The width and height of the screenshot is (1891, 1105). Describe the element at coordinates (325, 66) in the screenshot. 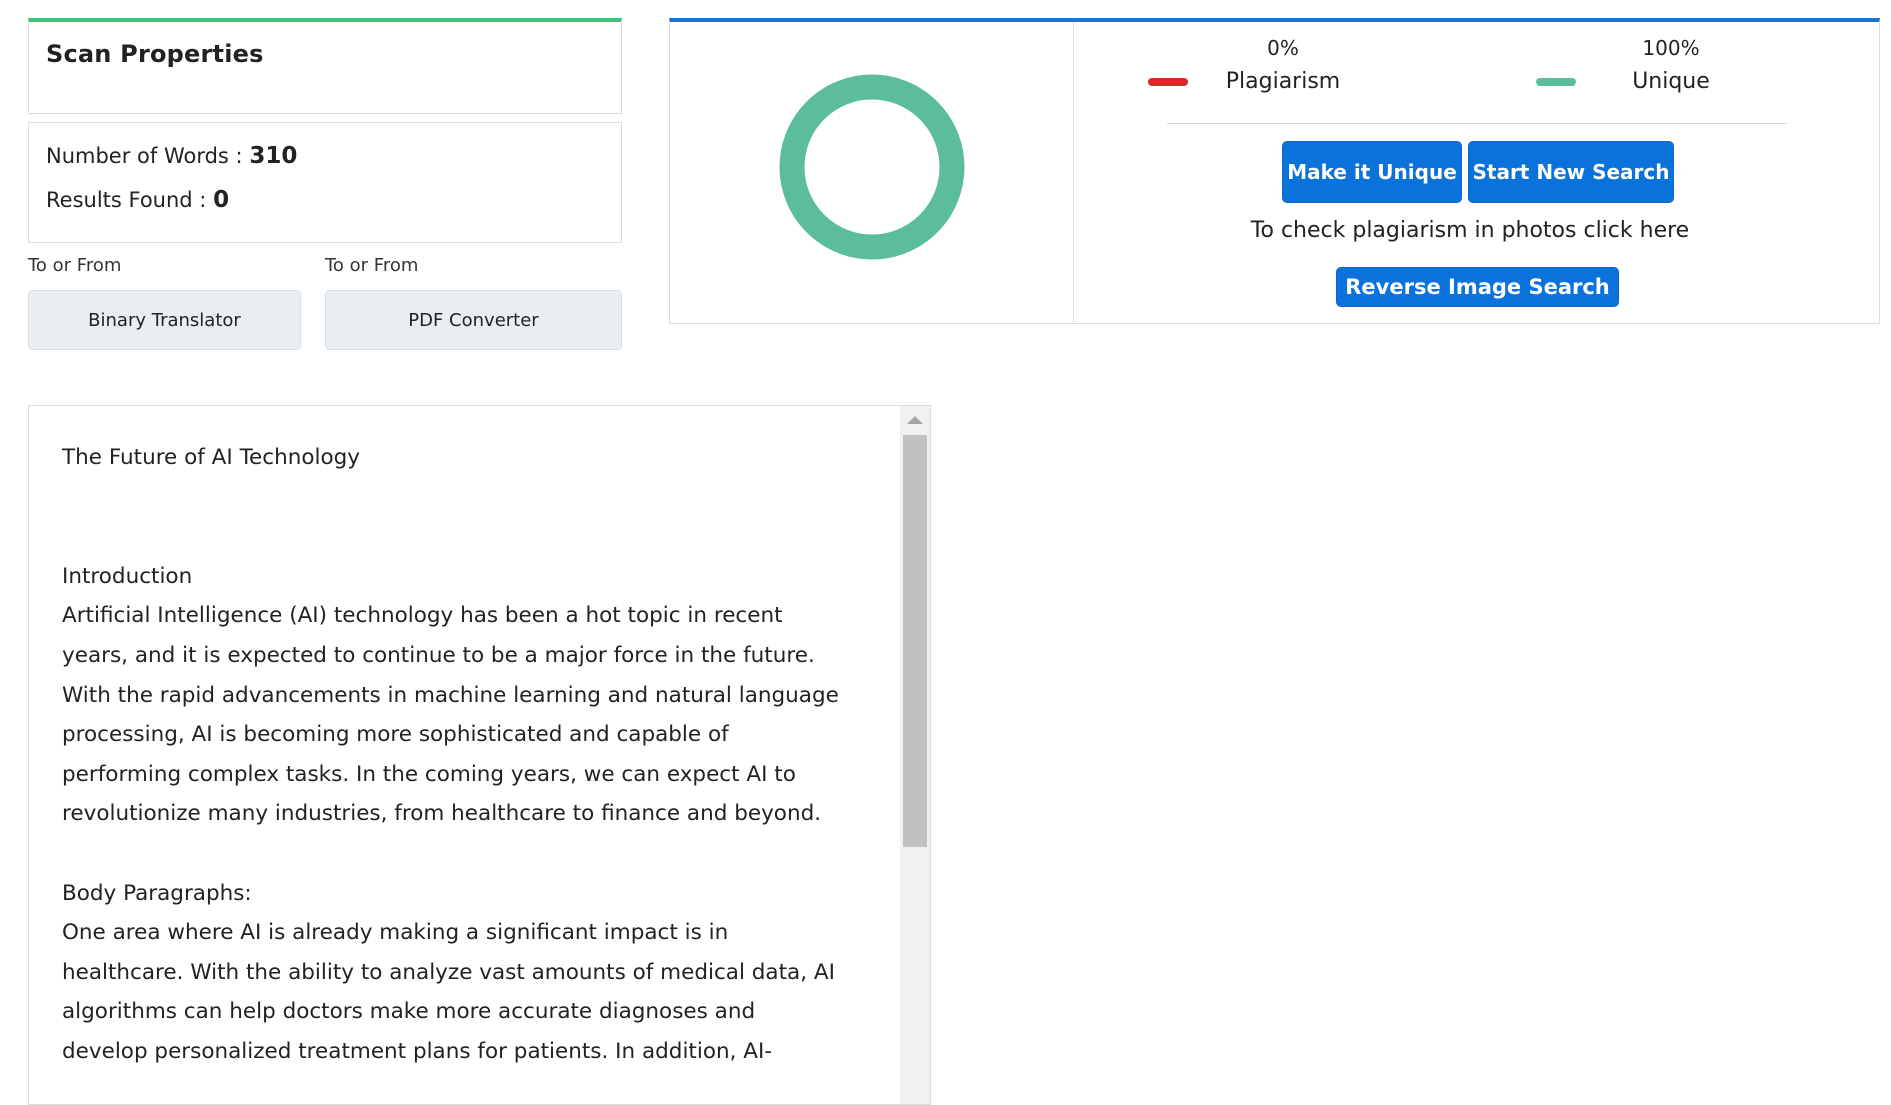

I see `scan-properties-card: Scan Properties` at that location.